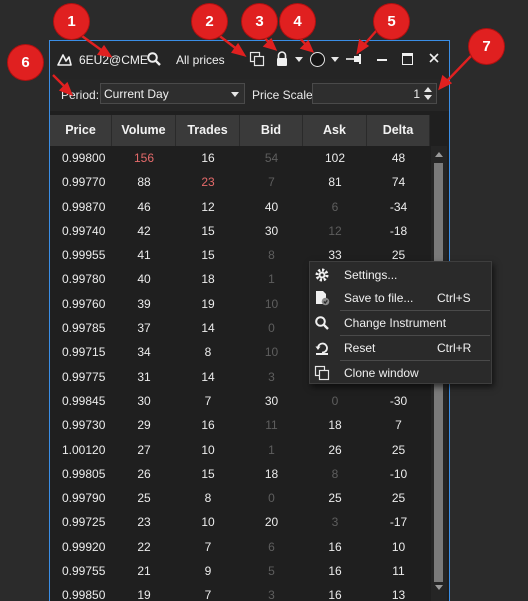 The height and width of the screenshot is (601, 528). I want to click on callout-marker-3: 3, so click(259, 21).